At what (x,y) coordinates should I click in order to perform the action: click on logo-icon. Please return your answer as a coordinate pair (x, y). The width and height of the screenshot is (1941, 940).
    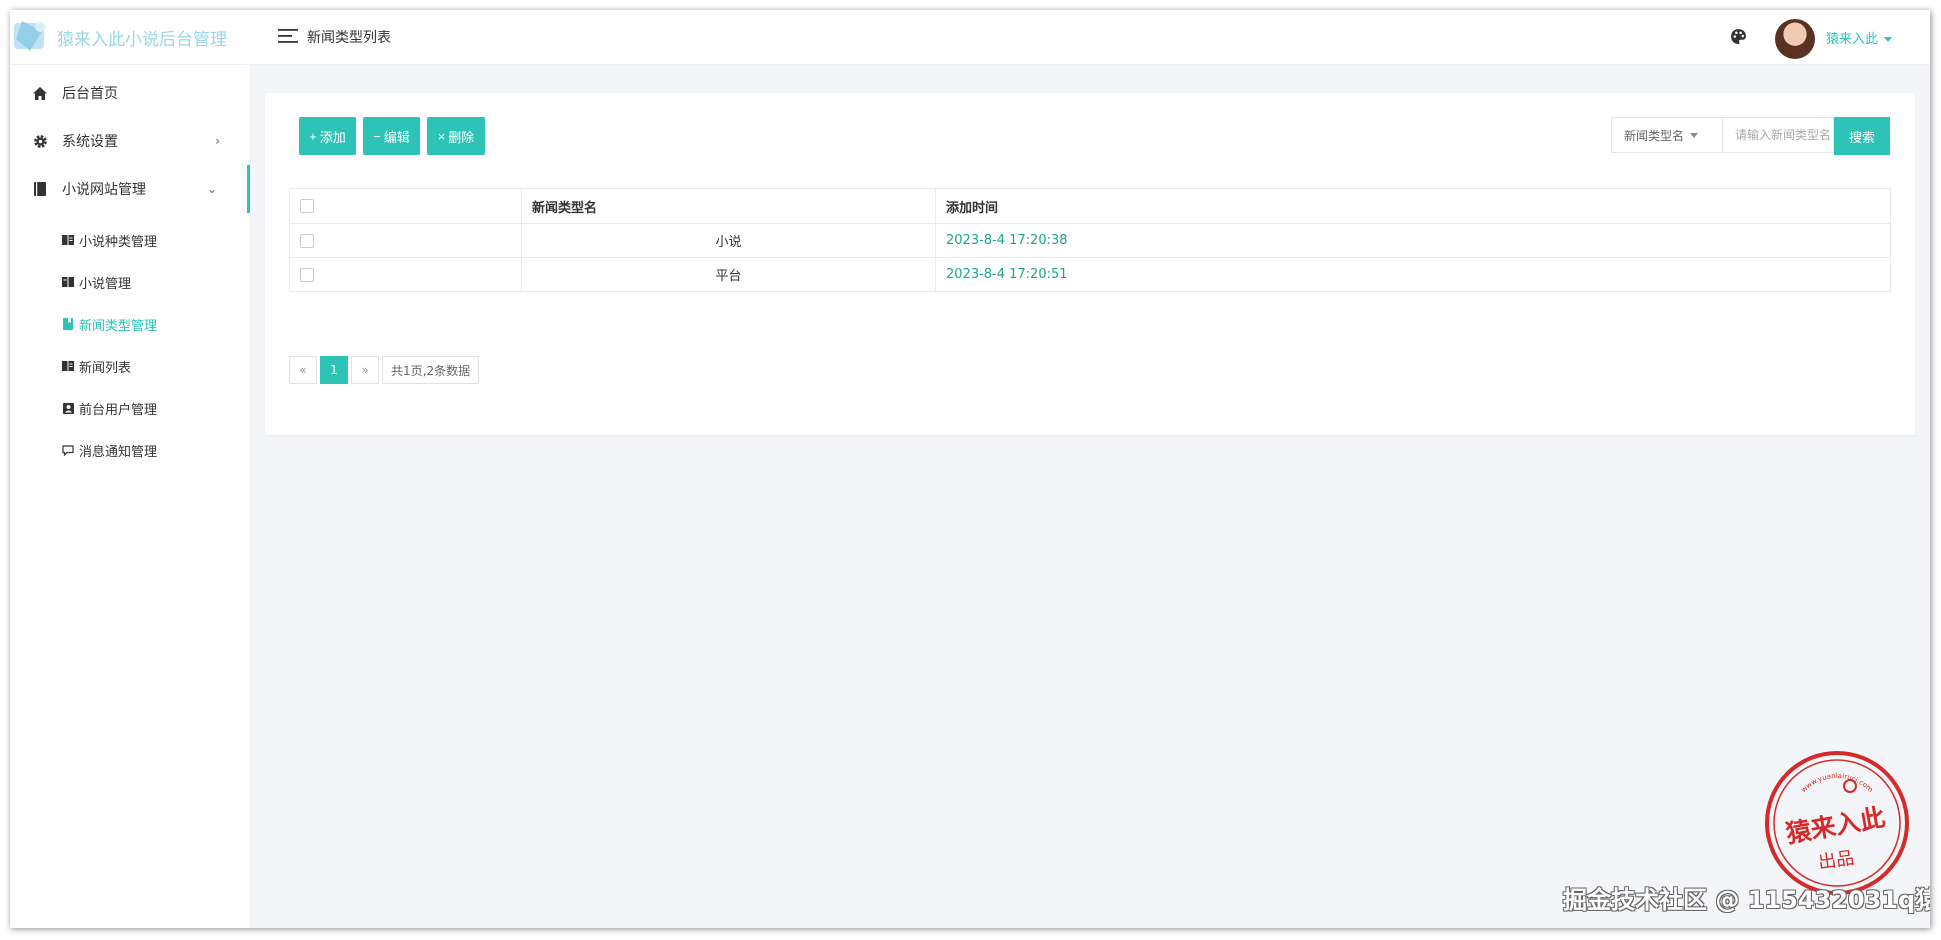
    Looking at the image, I should click on (29, 36).